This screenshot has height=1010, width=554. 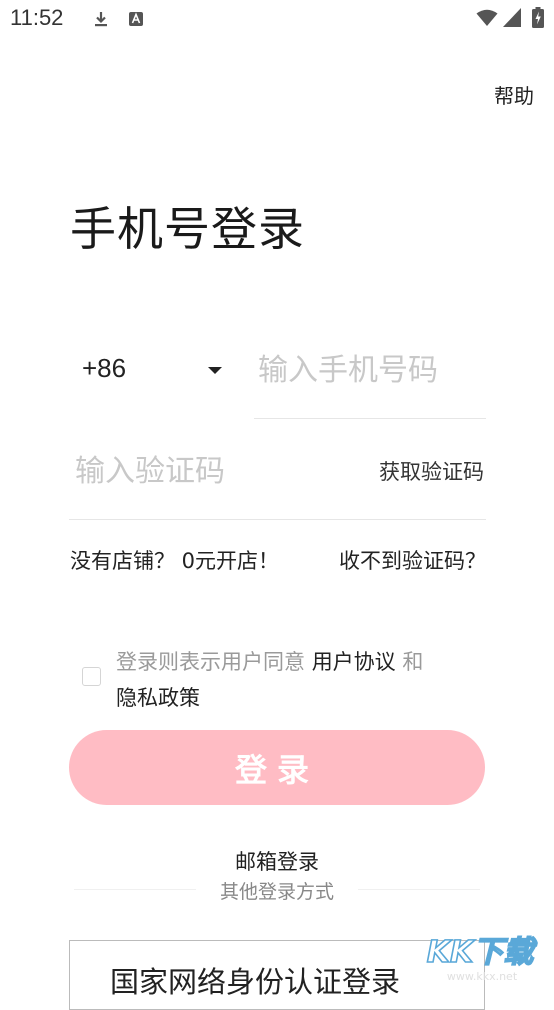 I want to click on kk-download-watermark-logo: KK下载 www.kkx.net, so click(x=482, y=958).